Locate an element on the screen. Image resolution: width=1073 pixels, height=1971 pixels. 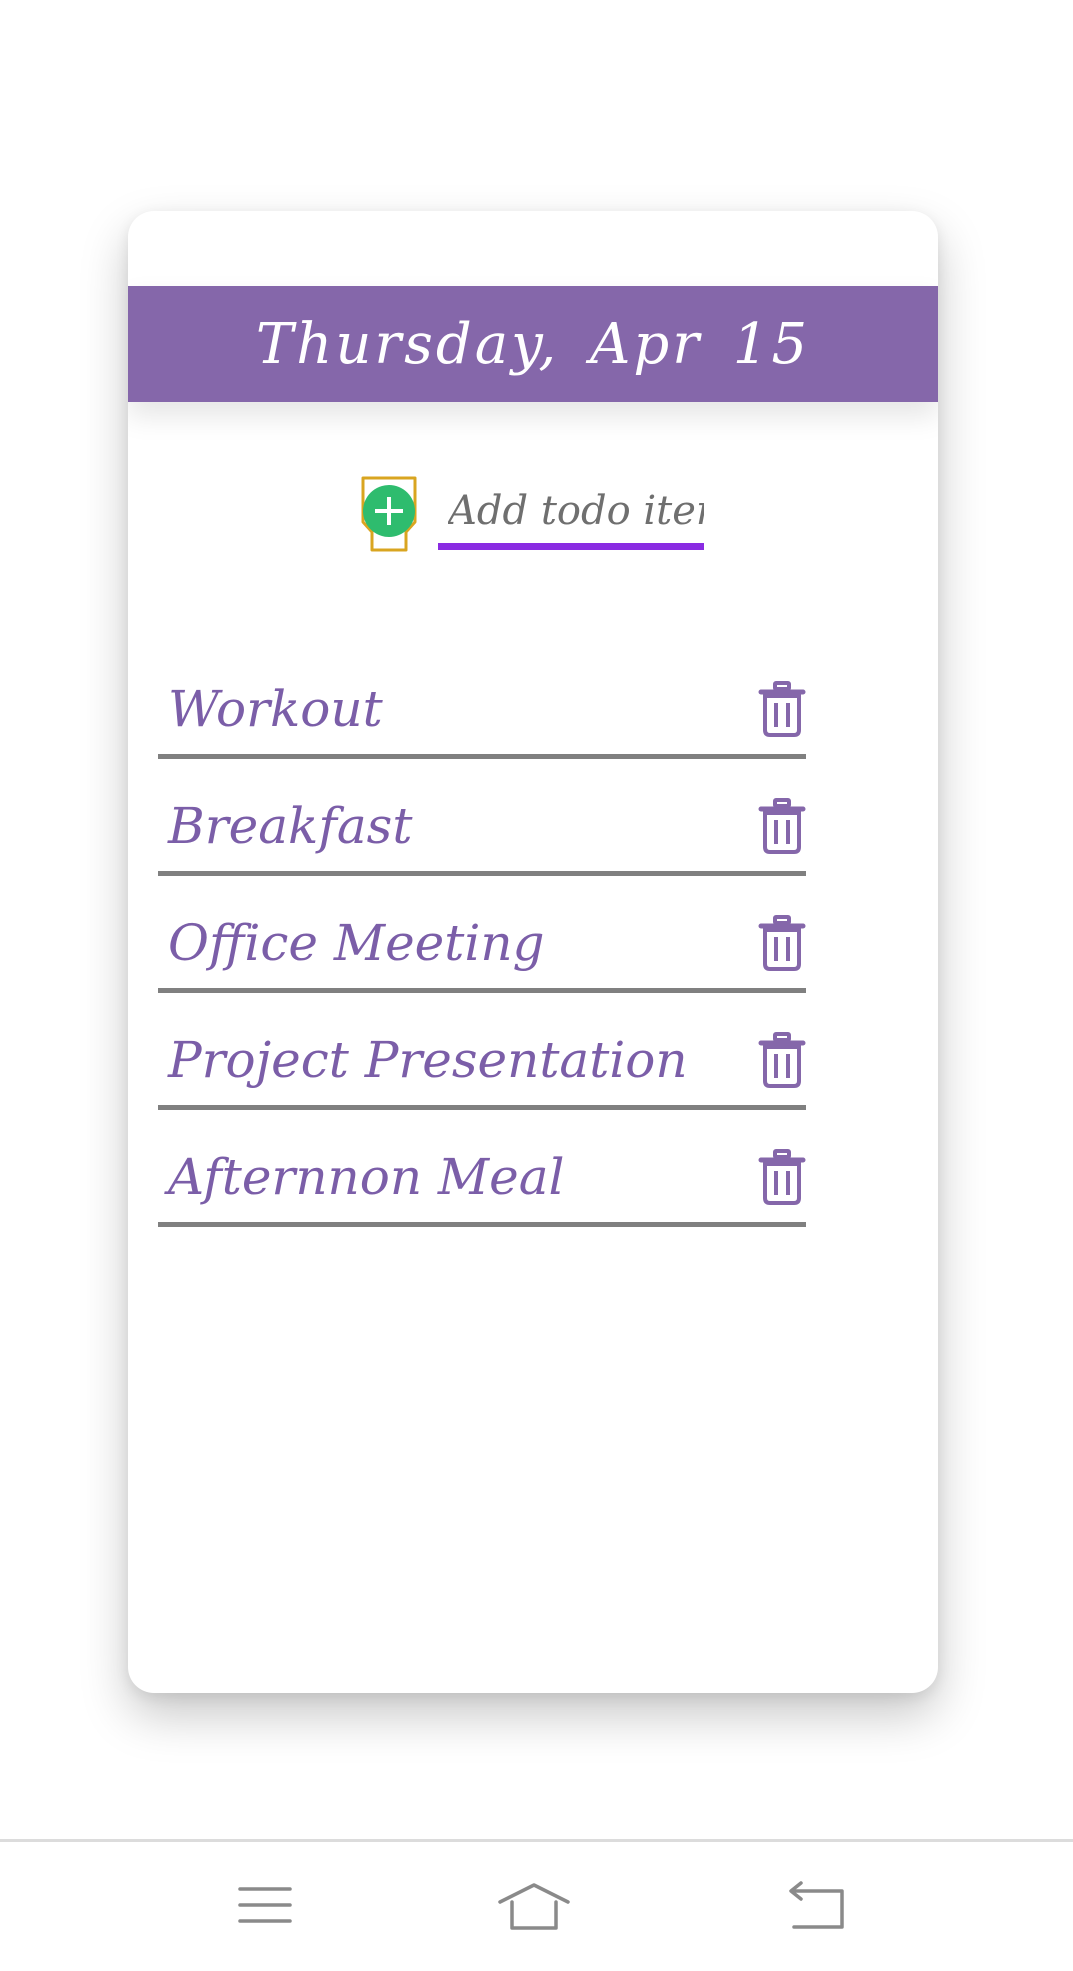
date-title: Thursday, Apr 15 is located at coordinates (533, 344).